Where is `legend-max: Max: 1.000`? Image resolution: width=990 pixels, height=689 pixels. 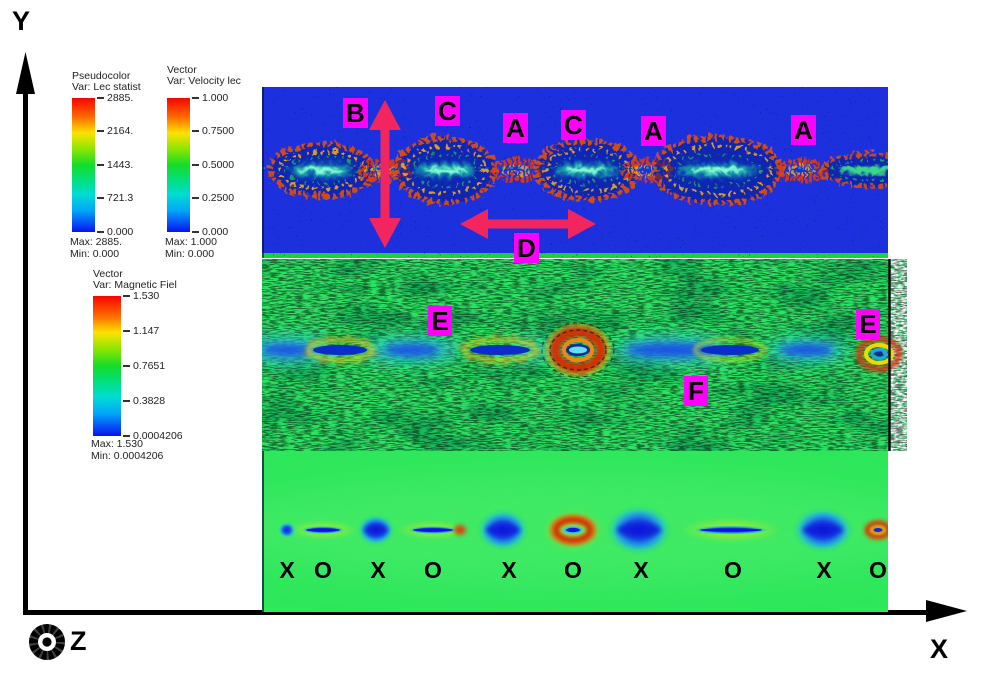 legend-max: Max: 1.000 is located at coordinates (191, 242).